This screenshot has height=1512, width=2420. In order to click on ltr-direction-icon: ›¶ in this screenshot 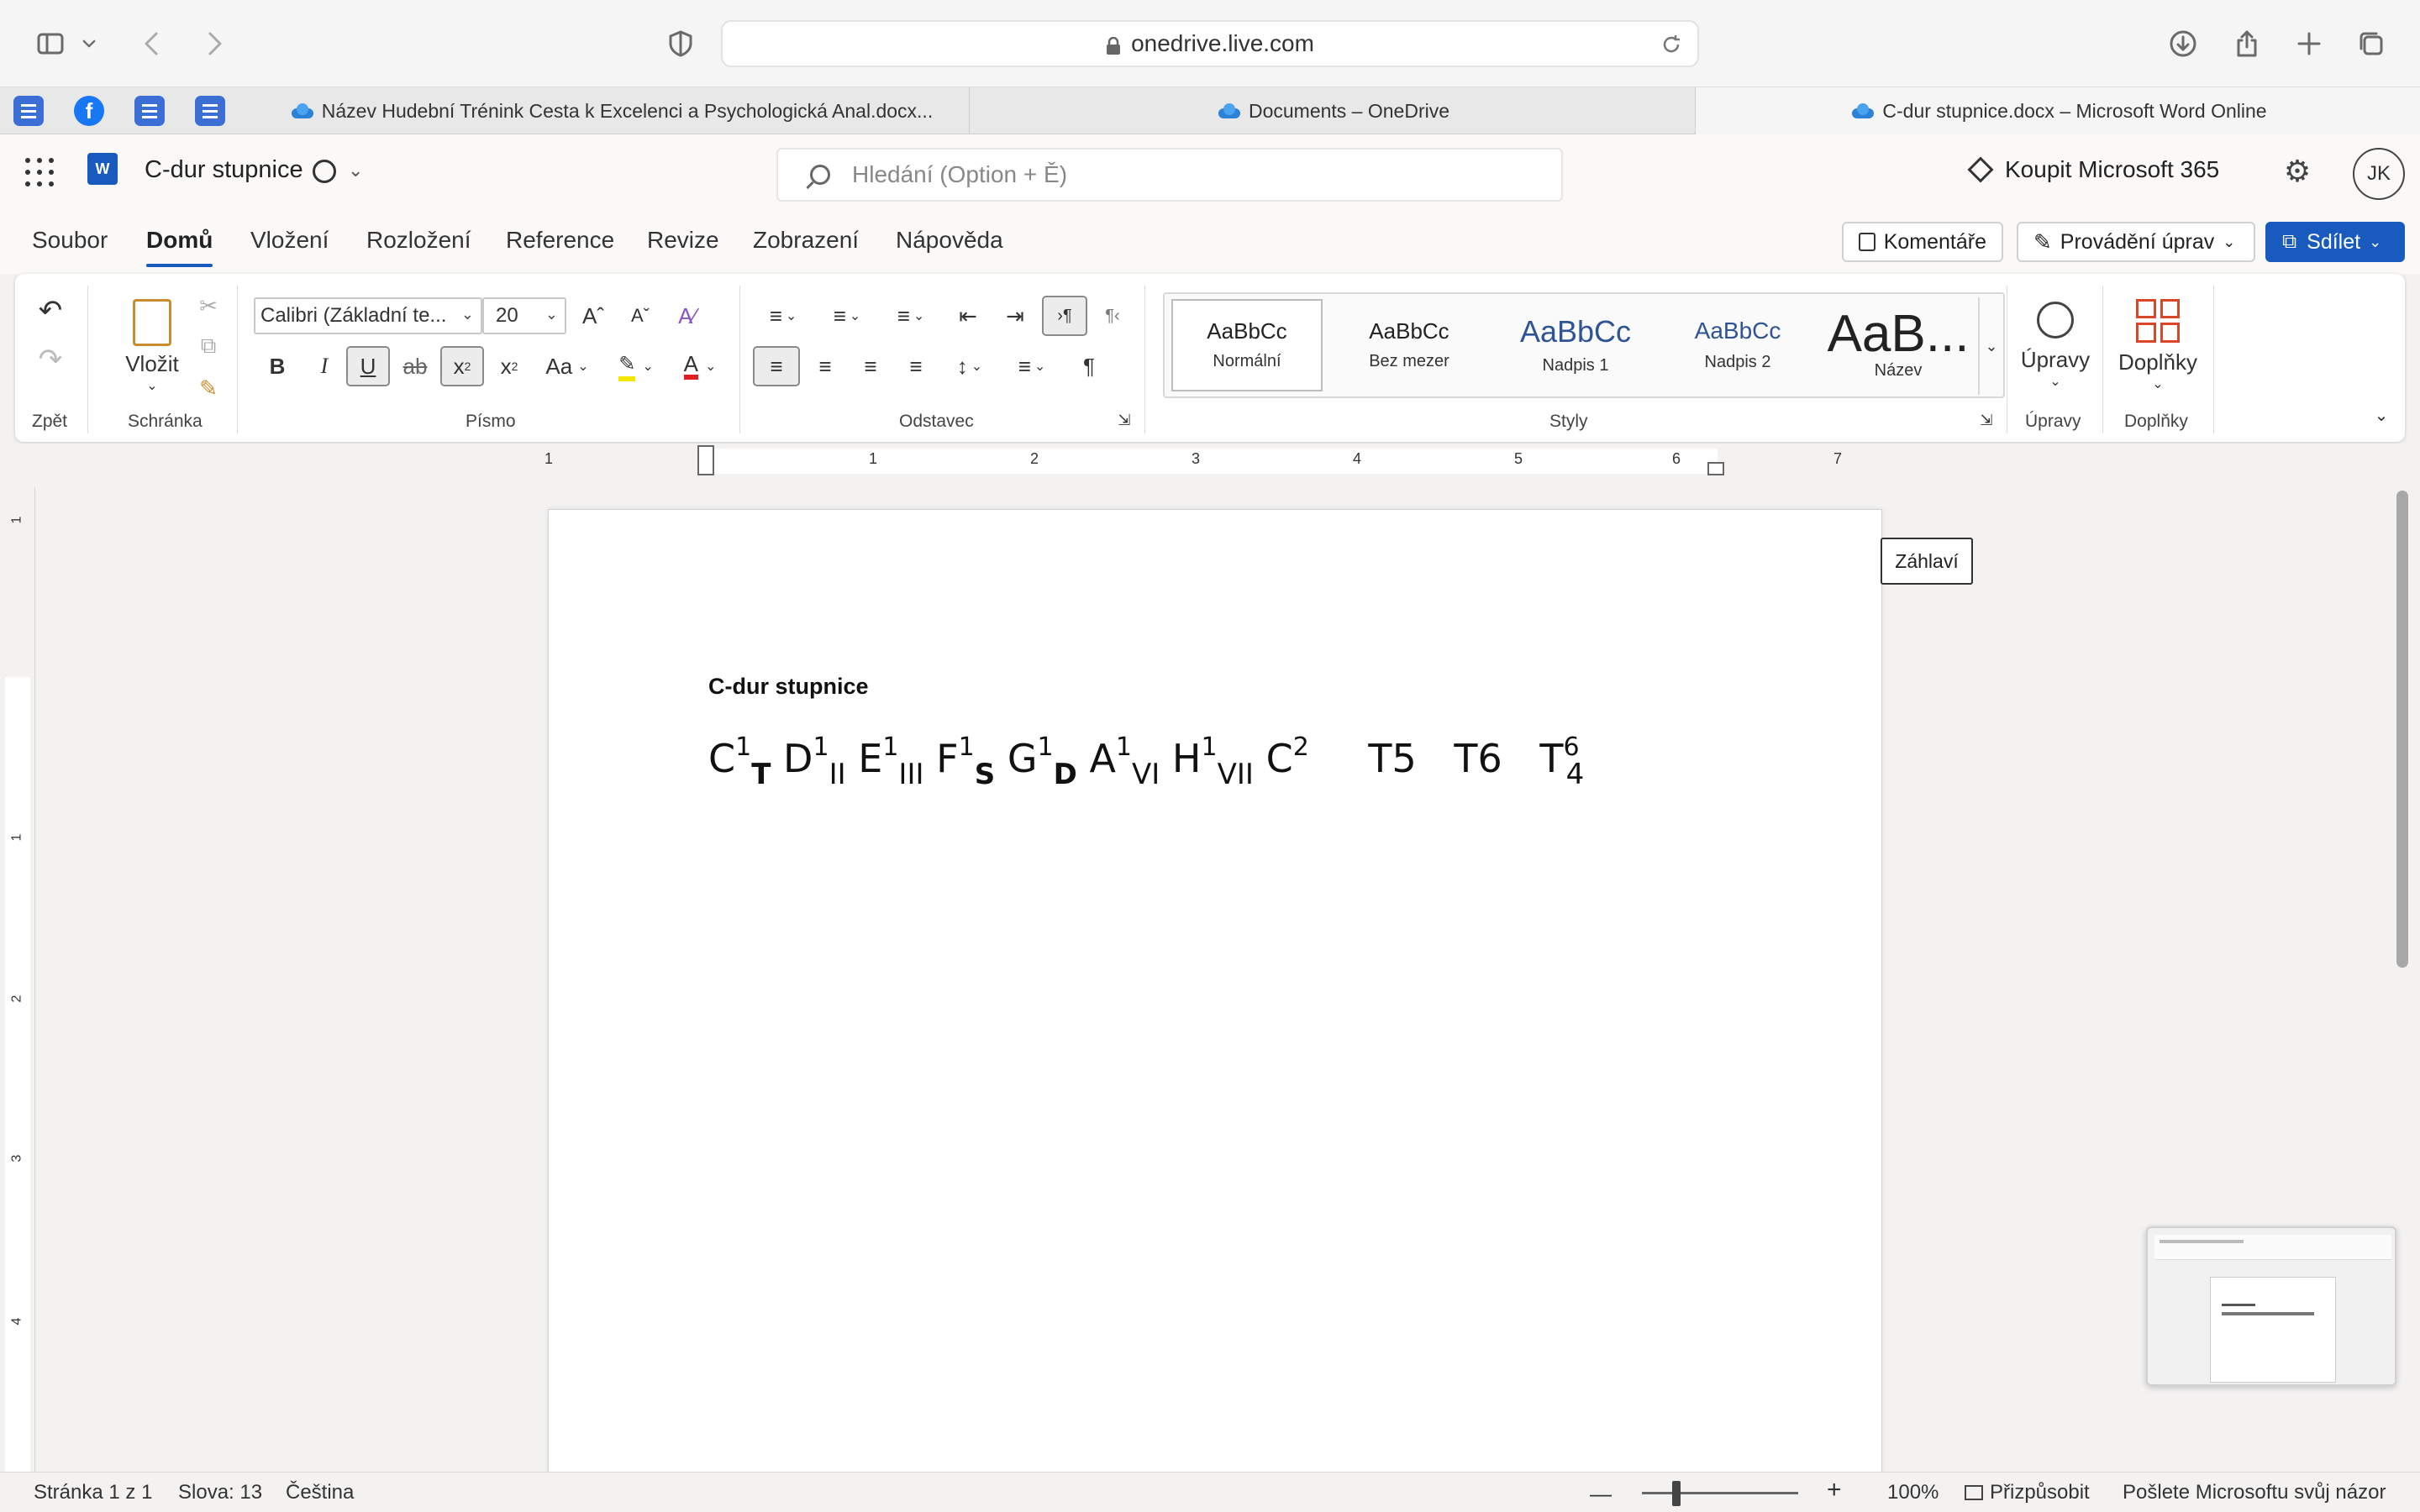, I will do `click(1064, 316)`.